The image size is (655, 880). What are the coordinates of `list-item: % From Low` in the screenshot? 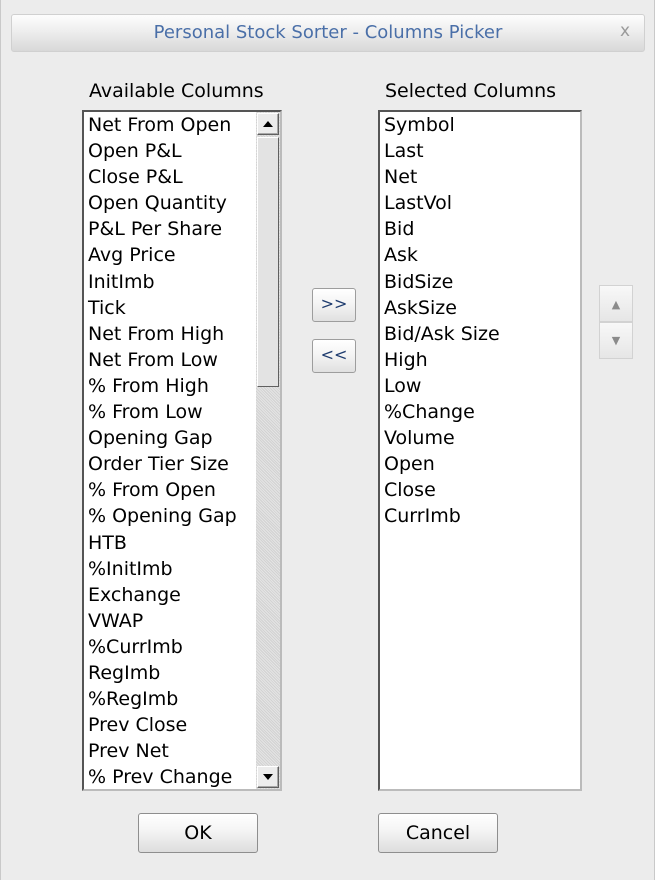 It's located at (182, 412).